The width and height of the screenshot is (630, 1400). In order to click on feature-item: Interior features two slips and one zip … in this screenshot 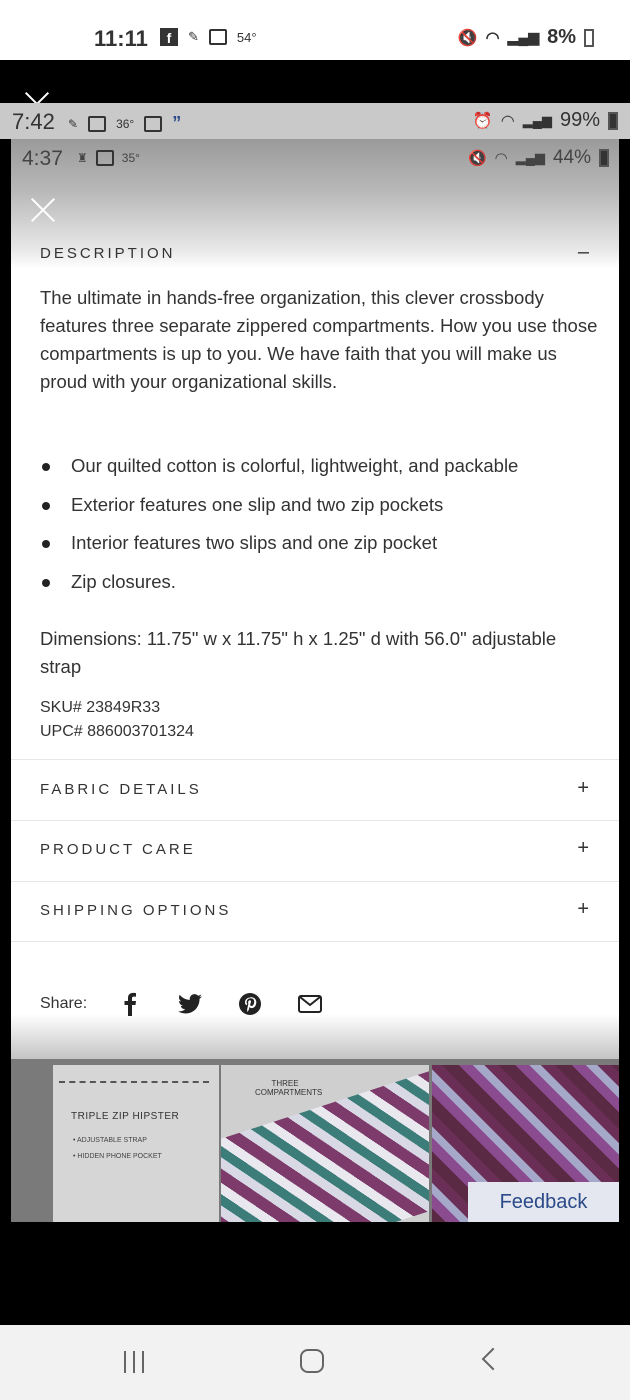, I will do `click(325, 548)`.